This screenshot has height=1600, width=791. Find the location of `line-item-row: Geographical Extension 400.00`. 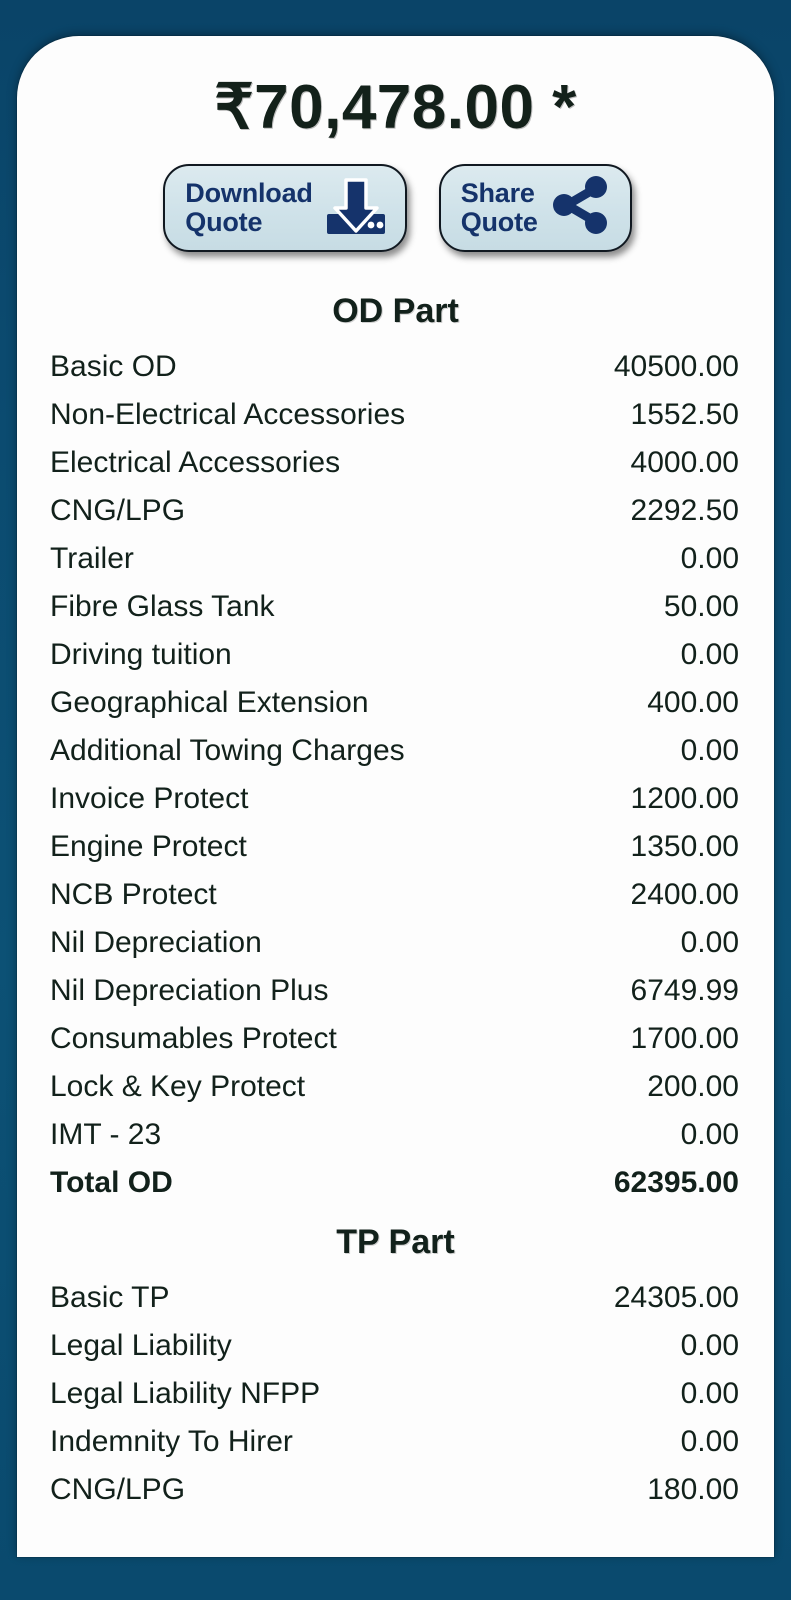

line-item-row: Geographical Extension 400.00 is located at coordinates (394, 703).